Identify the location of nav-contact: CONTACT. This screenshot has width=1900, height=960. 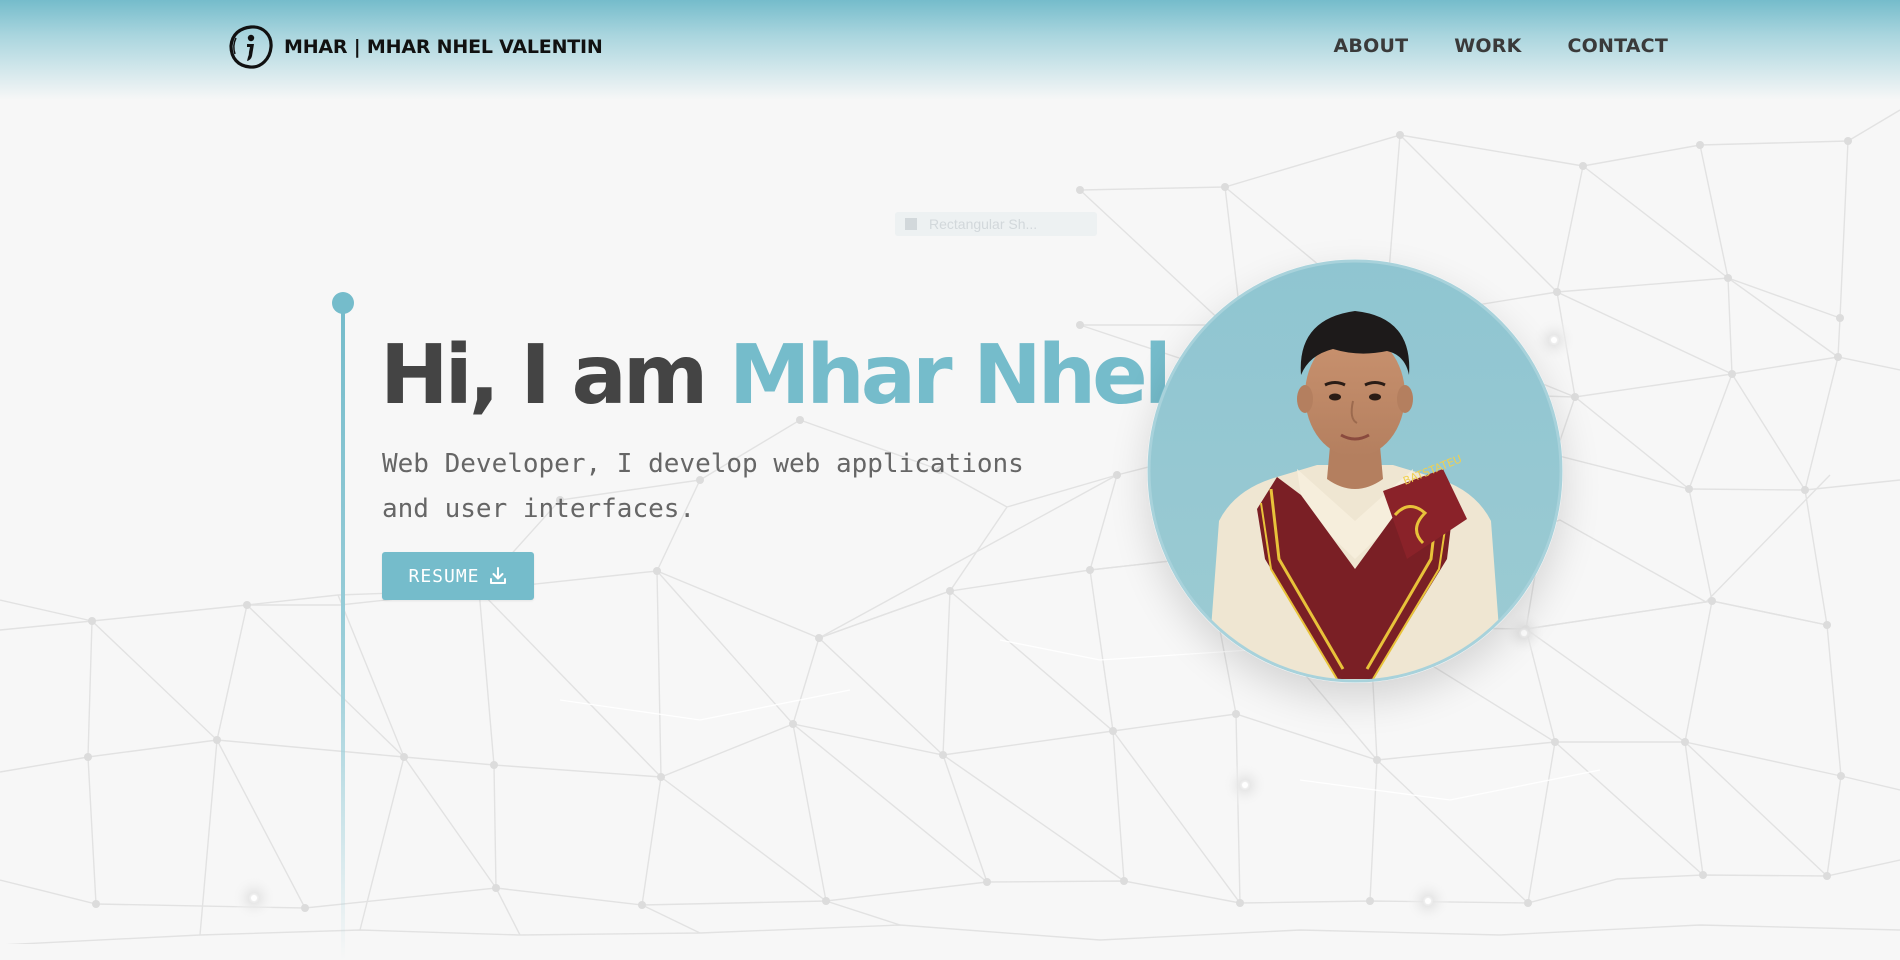
(1618, 46).